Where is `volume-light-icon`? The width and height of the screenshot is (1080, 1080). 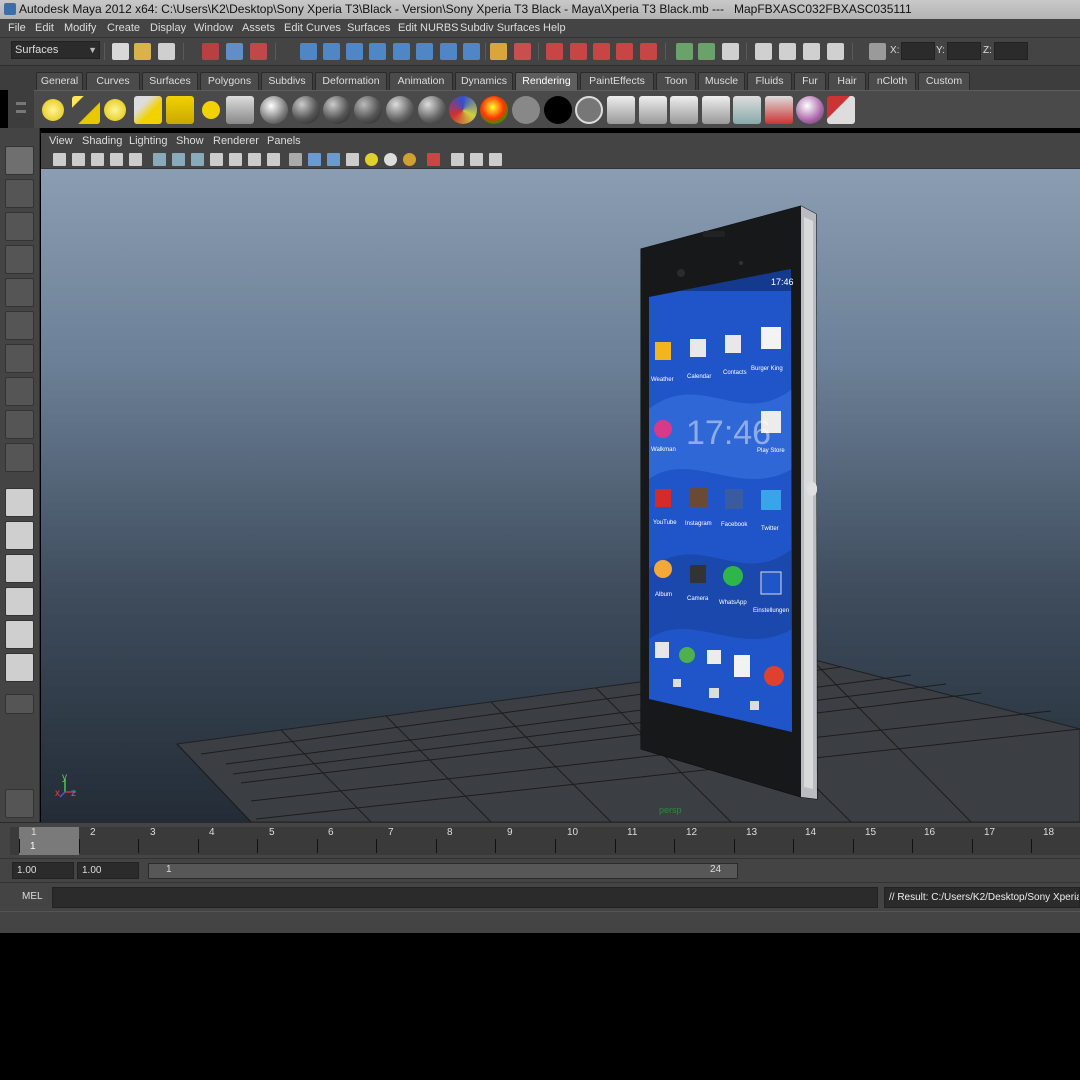
volume-light-icon is located at coordinates (211, 110).